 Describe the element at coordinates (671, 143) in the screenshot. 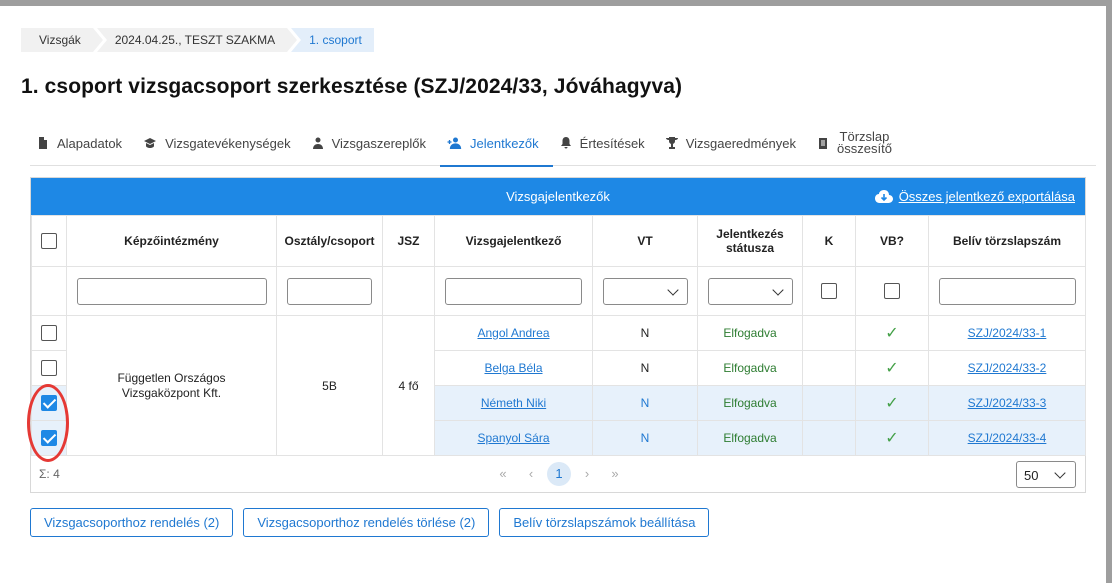

I see `trophy-icon` at that location.